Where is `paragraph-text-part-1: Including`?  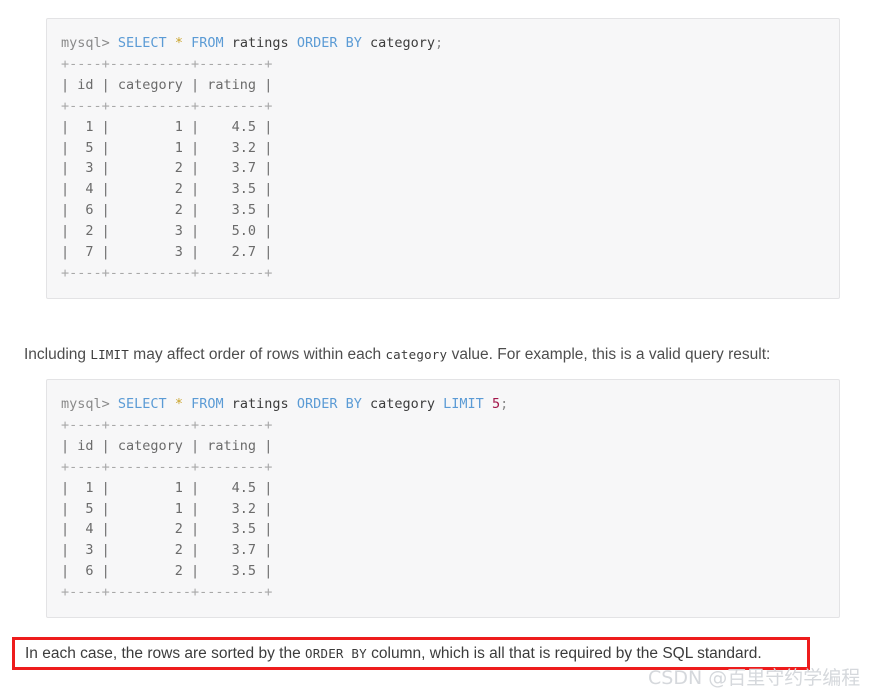 paragraph-text-part-1: Including is located at coordinates (57, 354).